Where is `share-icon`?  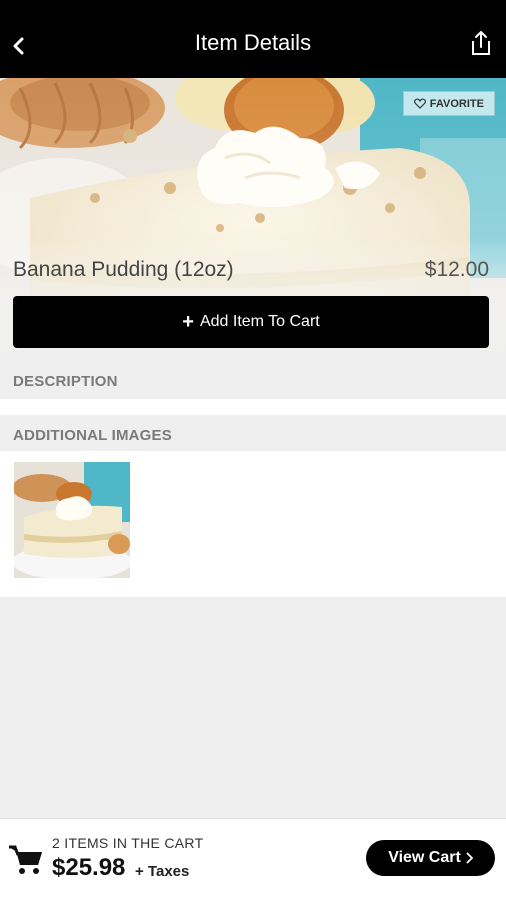
share-icon is located at coordinates (481, 43).